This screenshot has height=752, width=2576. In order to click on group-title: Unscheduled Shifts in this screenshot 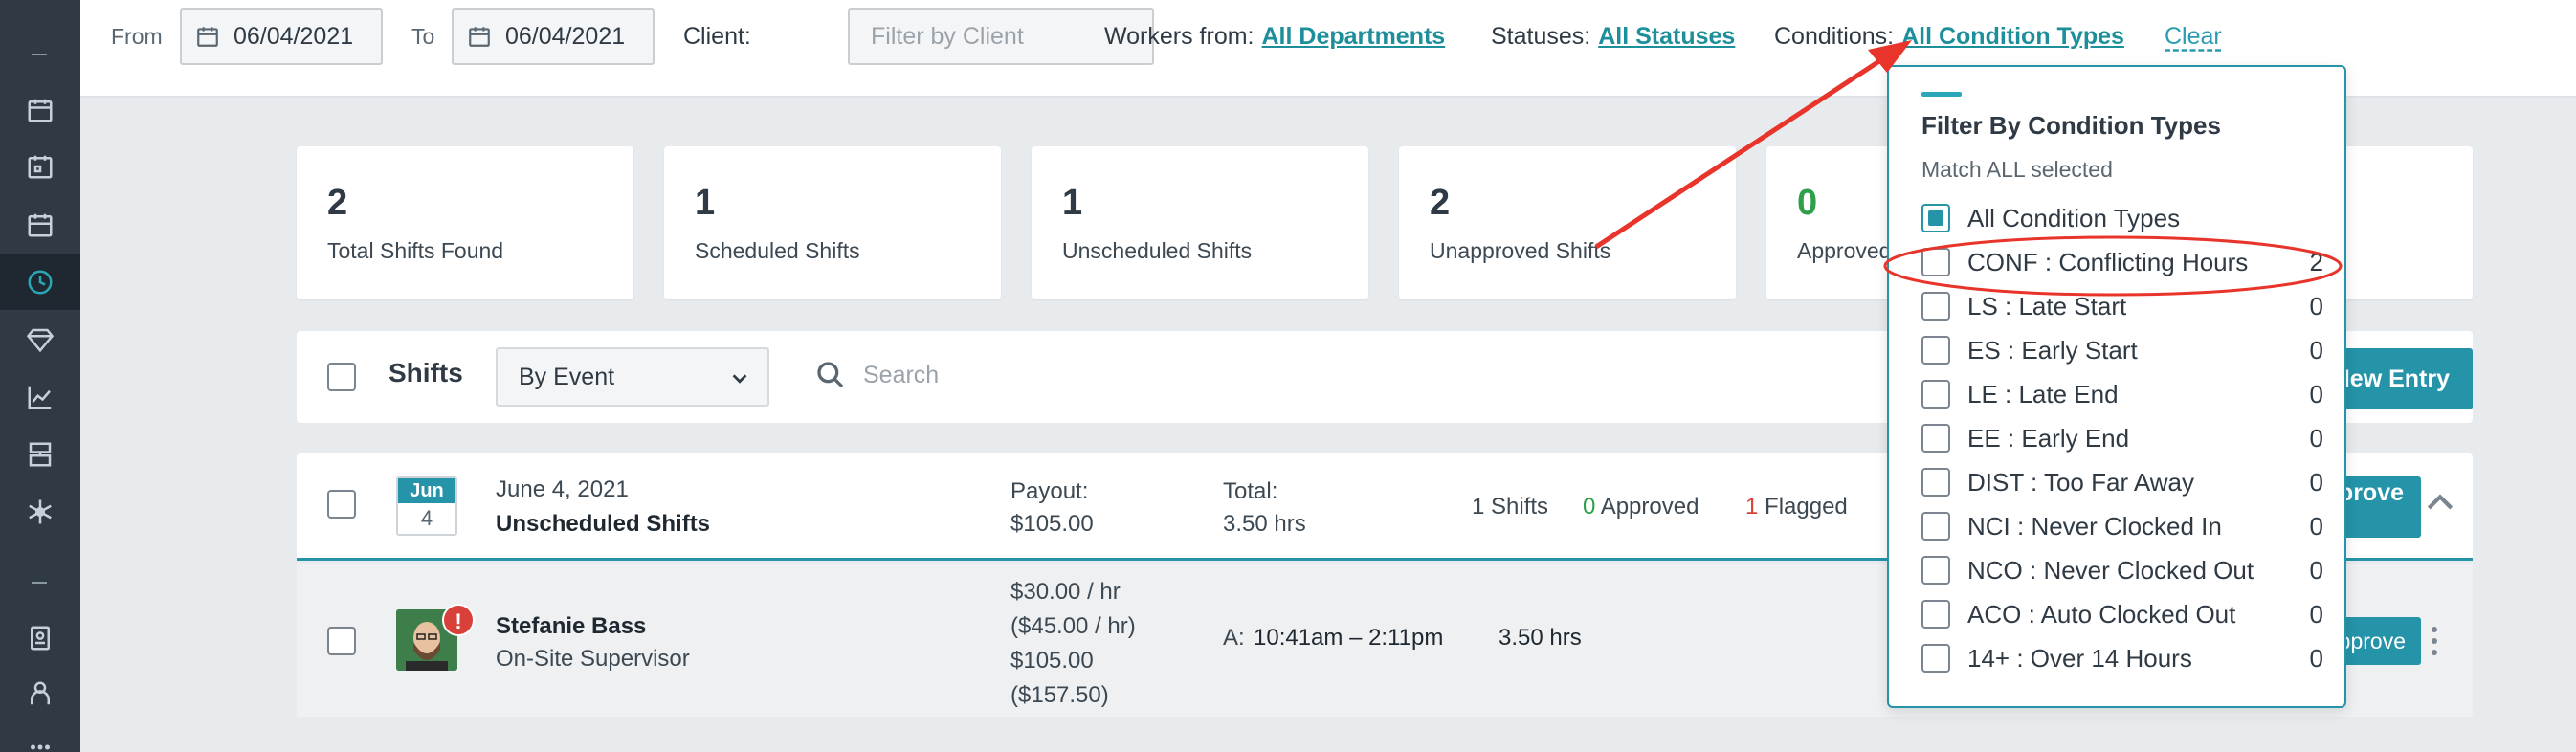, I will do `click(603, 524)`.